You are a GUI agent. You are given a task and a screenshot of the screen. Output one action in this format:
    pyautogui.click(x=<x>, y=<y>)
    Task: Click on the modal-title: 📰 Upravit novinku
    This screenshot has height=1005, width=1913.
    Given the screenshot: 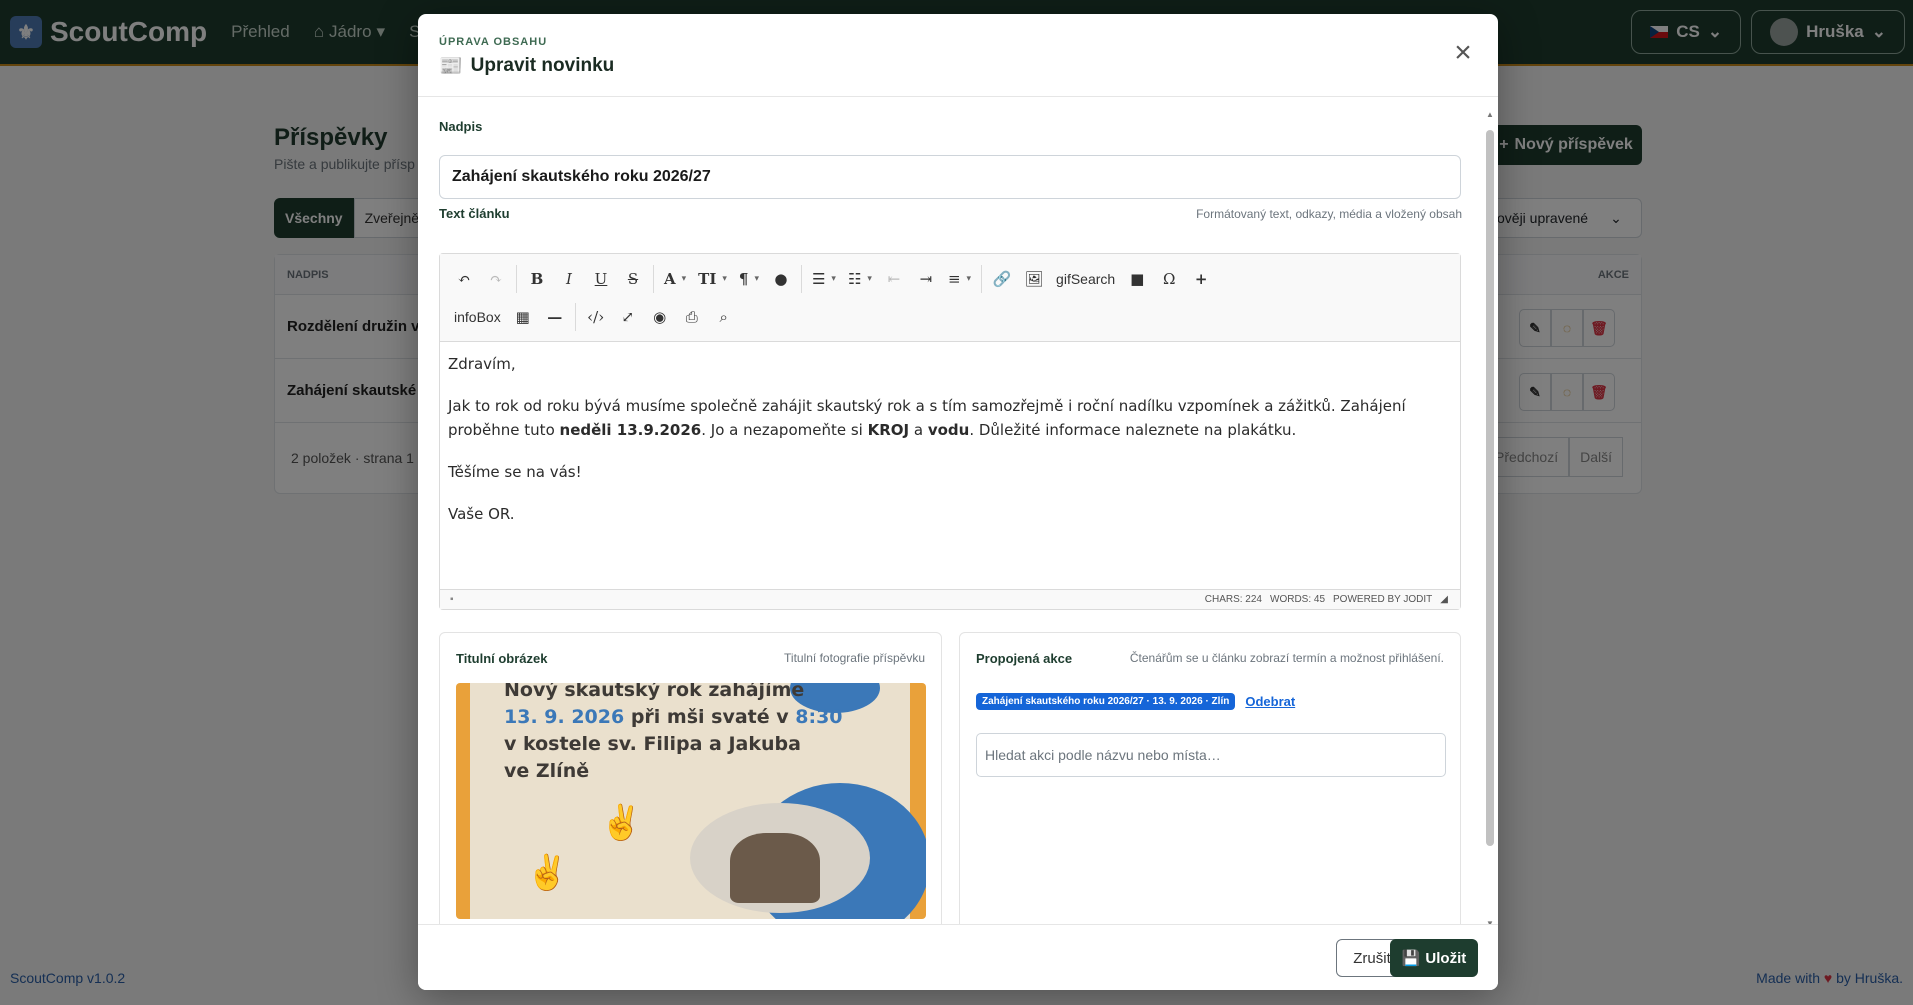 What is the action you would take?
    pyautogui.click(x=958, y=66)
    